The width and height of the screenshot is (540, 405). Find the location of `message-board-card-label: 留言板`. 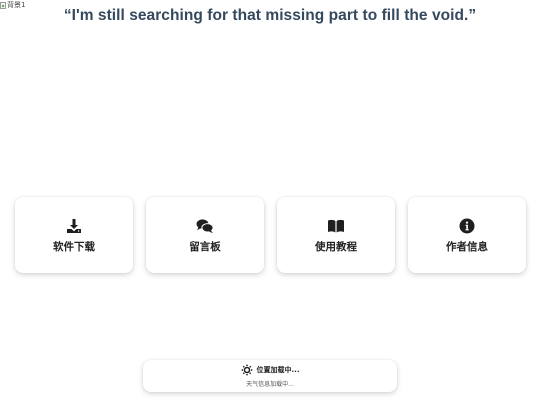

message-board-card-label: 留言板 is located at coordinates (205, 246).